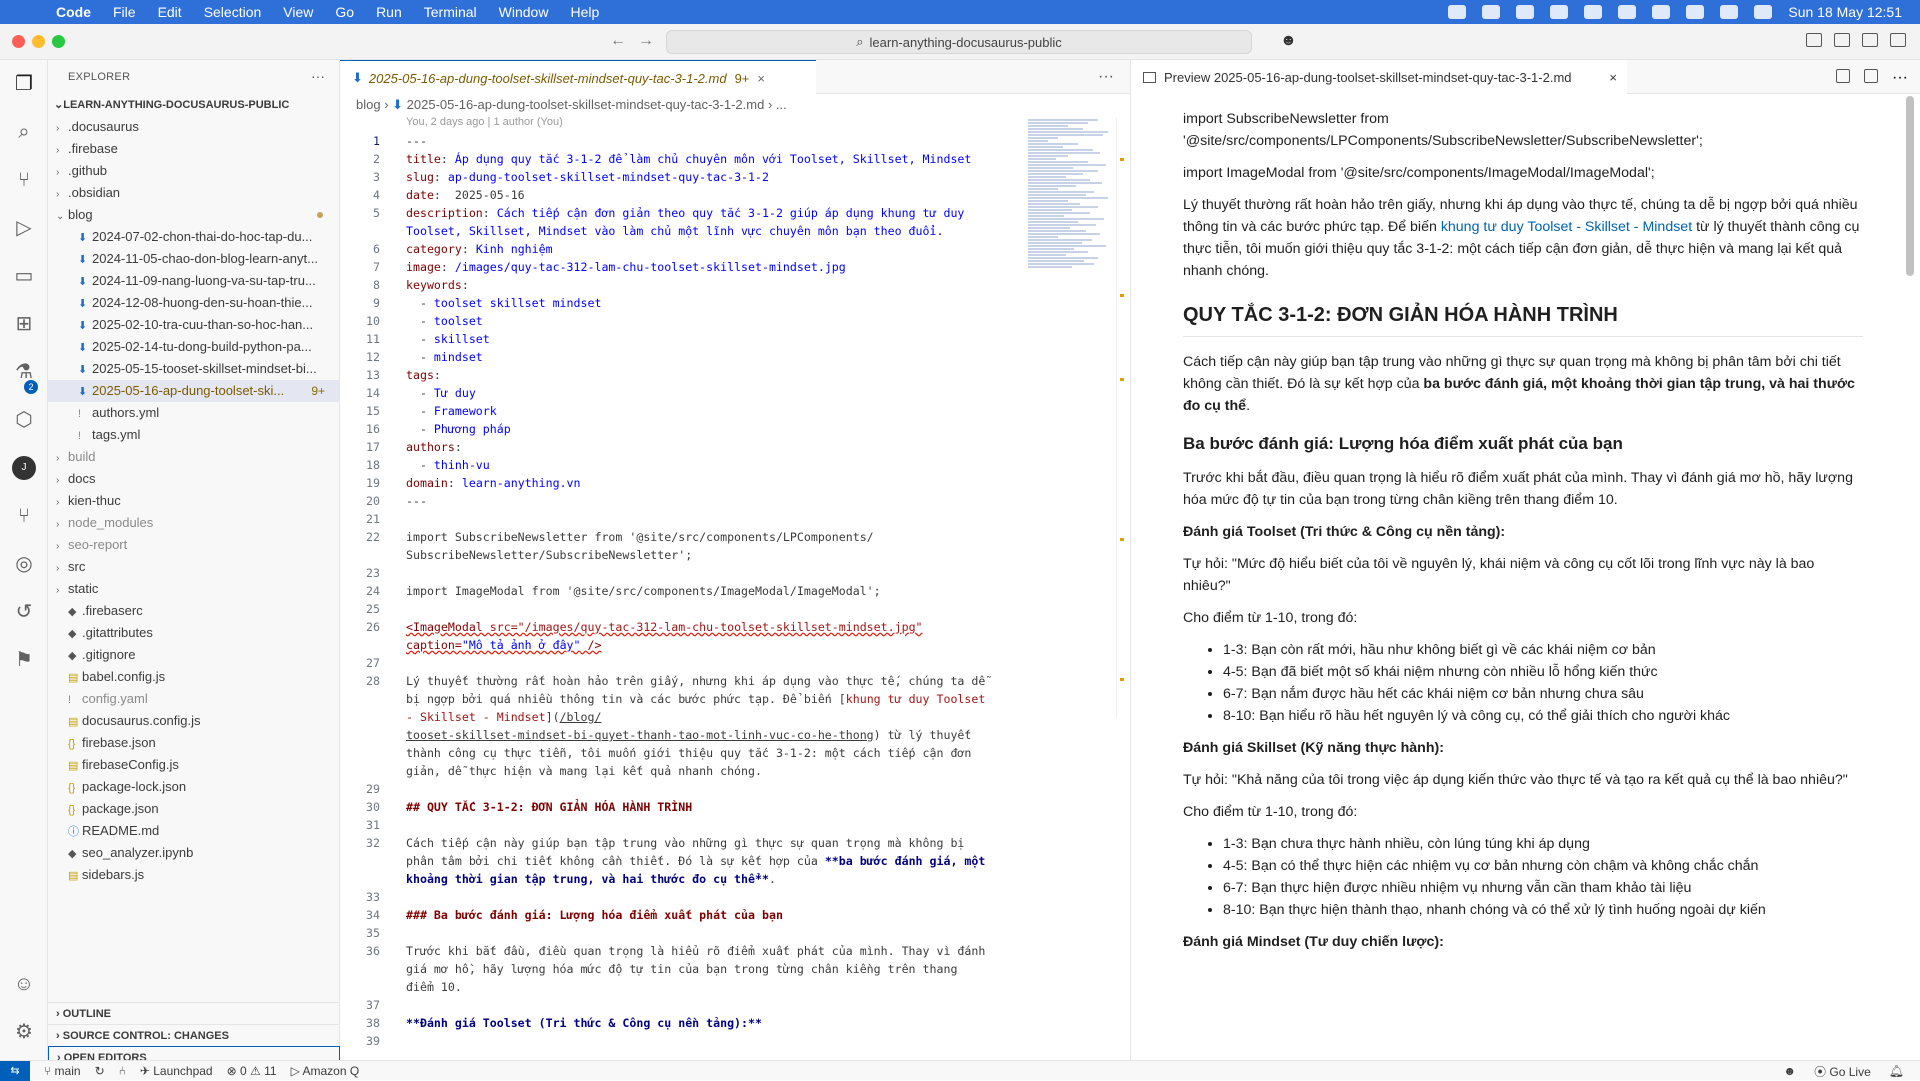 The width and height of the screenshot is (1920, 1081). I want to click on bell-icon: 🔔︎, so click(1896, 1071).